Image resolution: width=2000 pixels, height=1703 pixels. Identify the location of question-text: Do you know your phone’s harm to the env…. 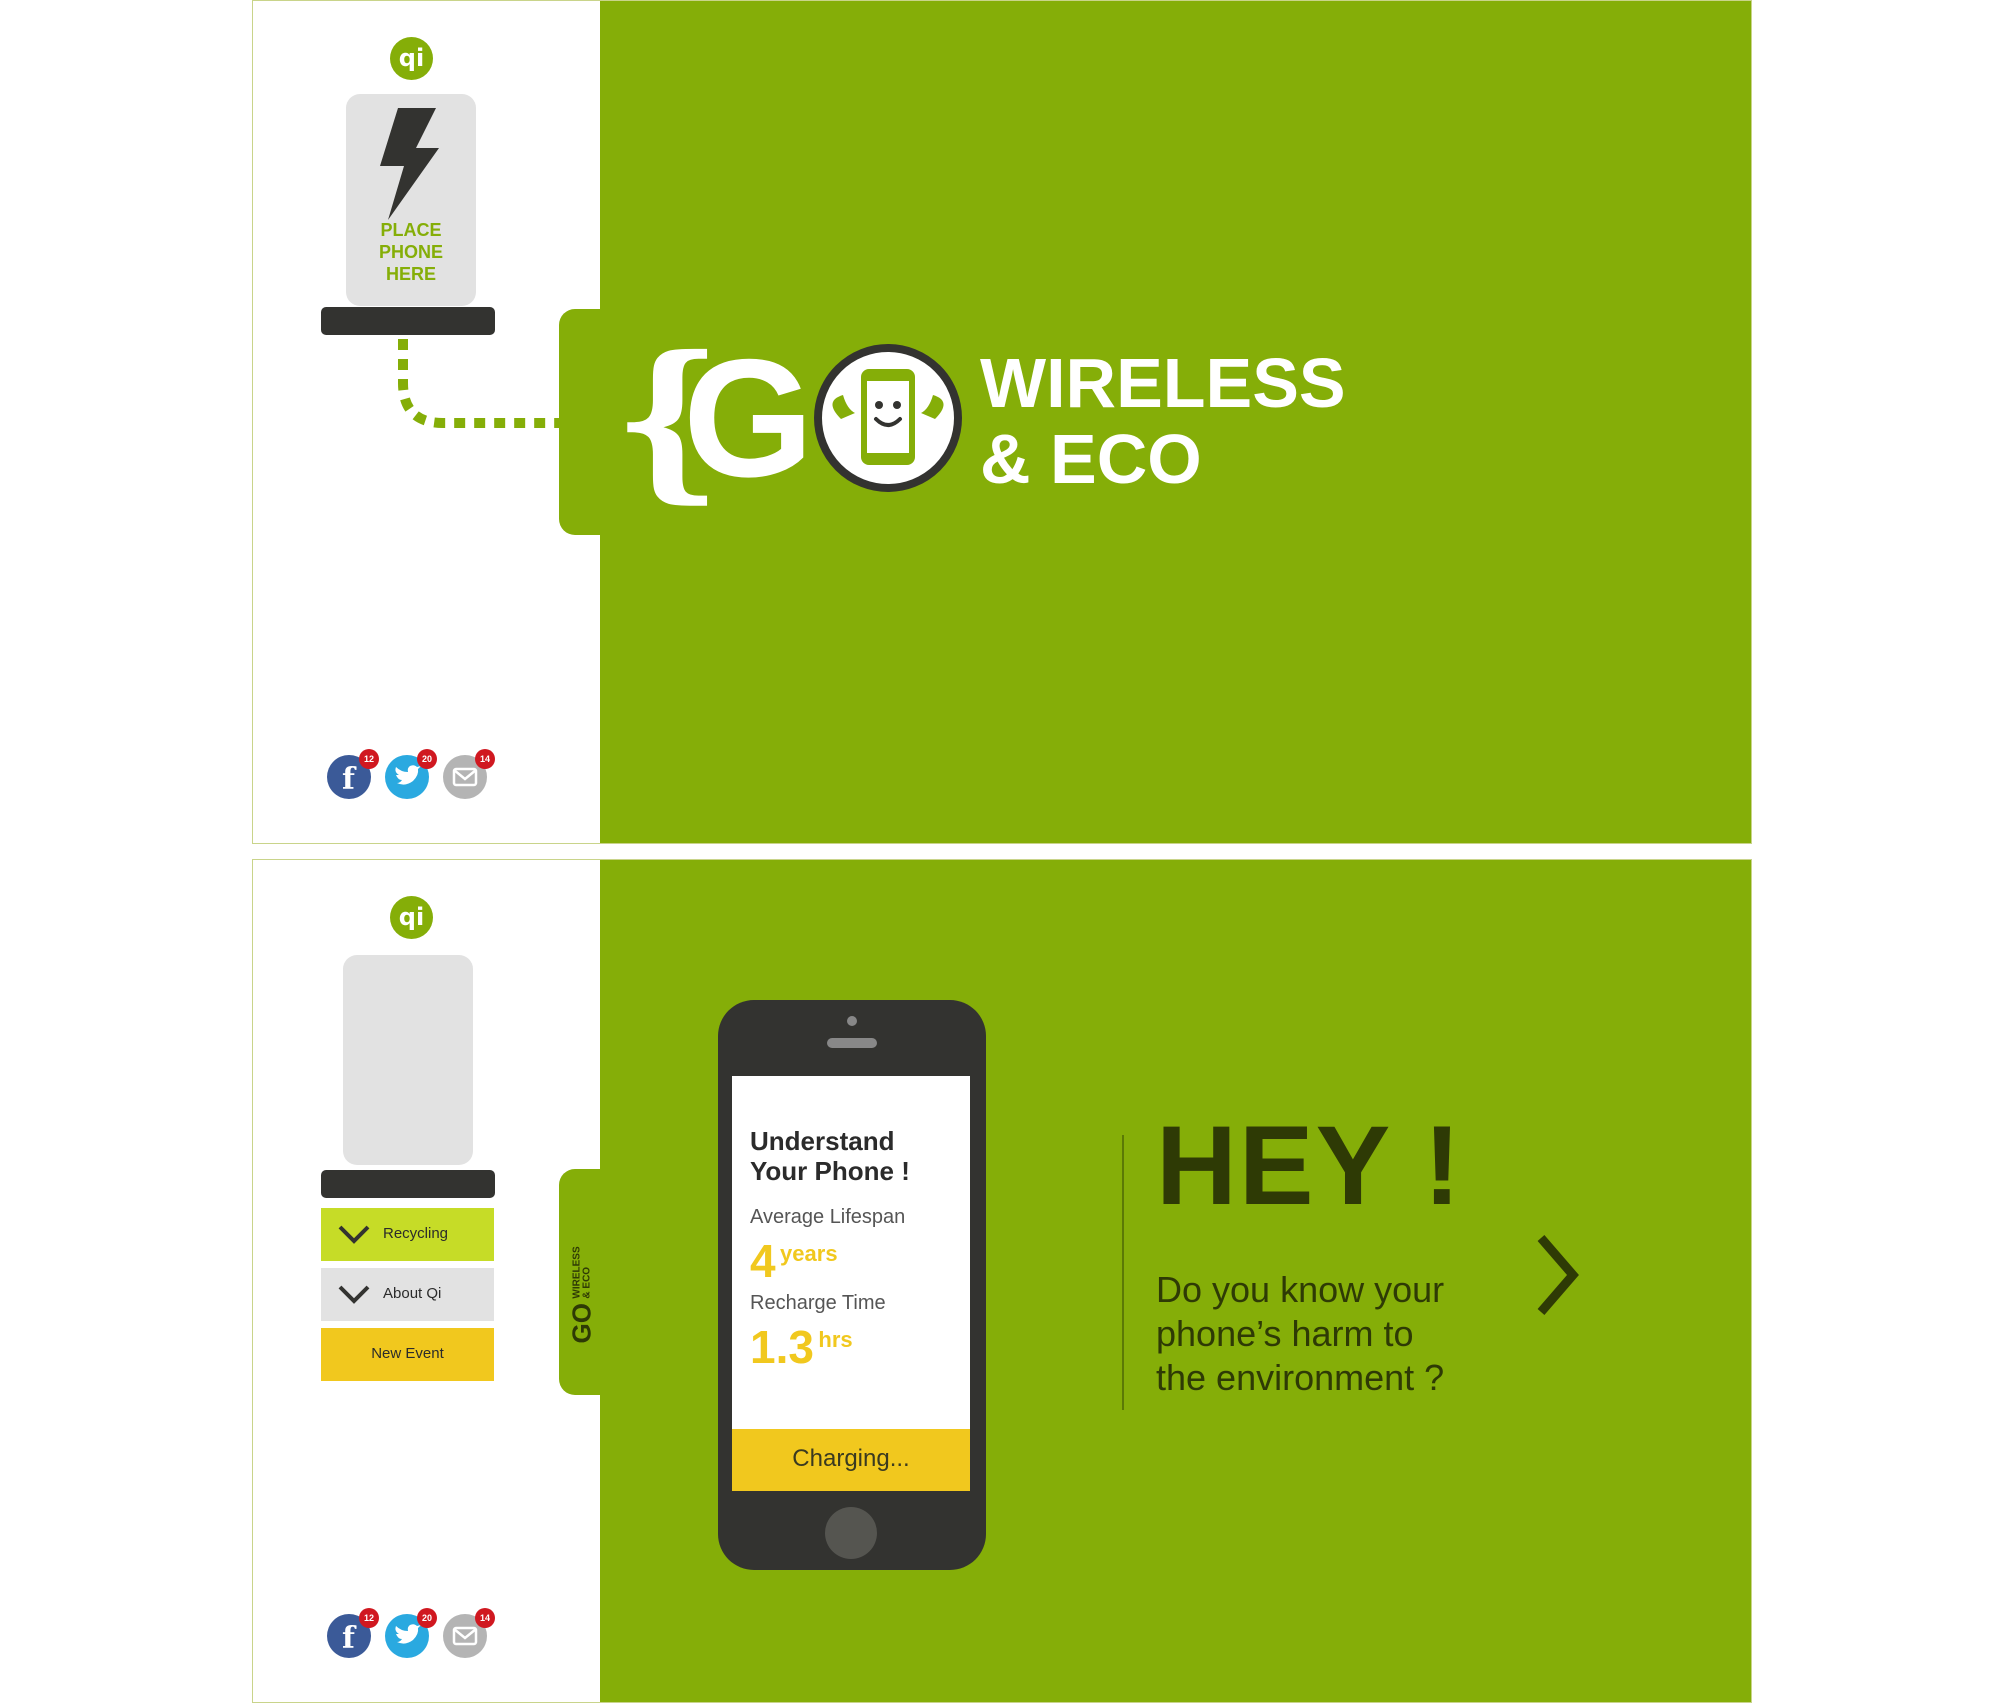
(1300, 1333).